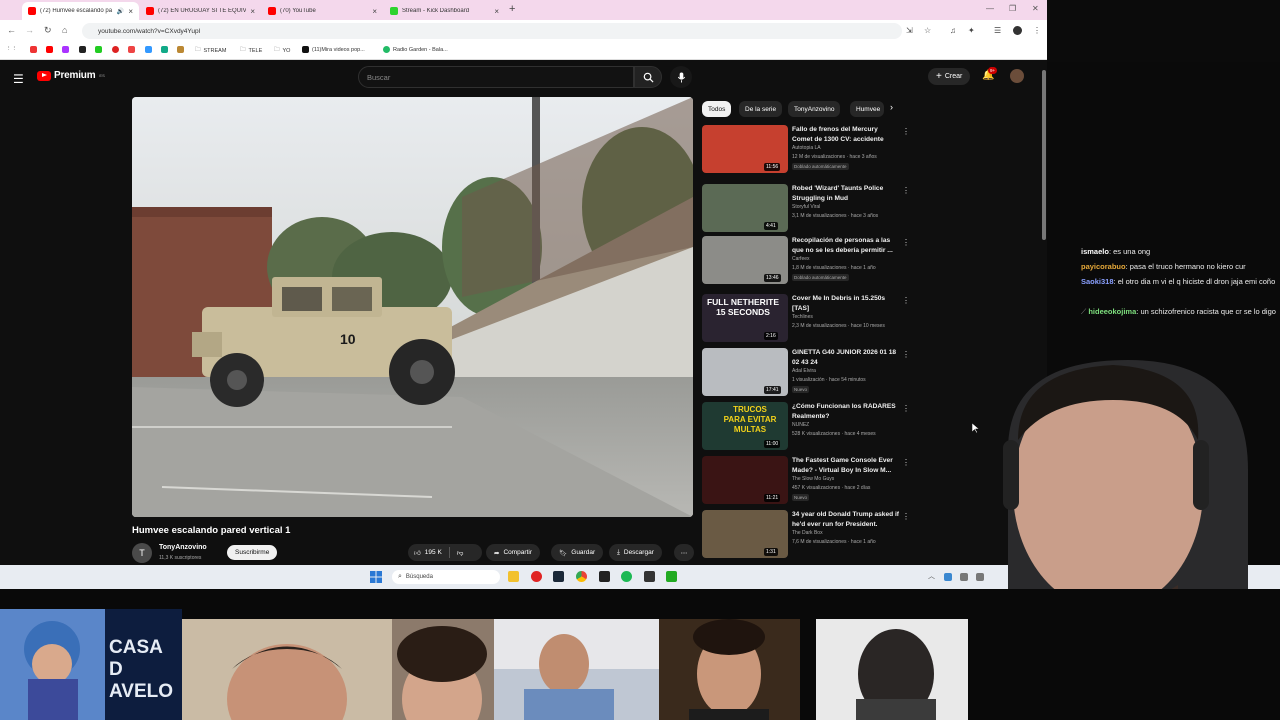 Image resolution: width=1280 pixels, height=720 pixels. What do you see at coordinates (949, 76) in the screenshot?
I see `create-button: + Crear` at bounding box center [949, 76].